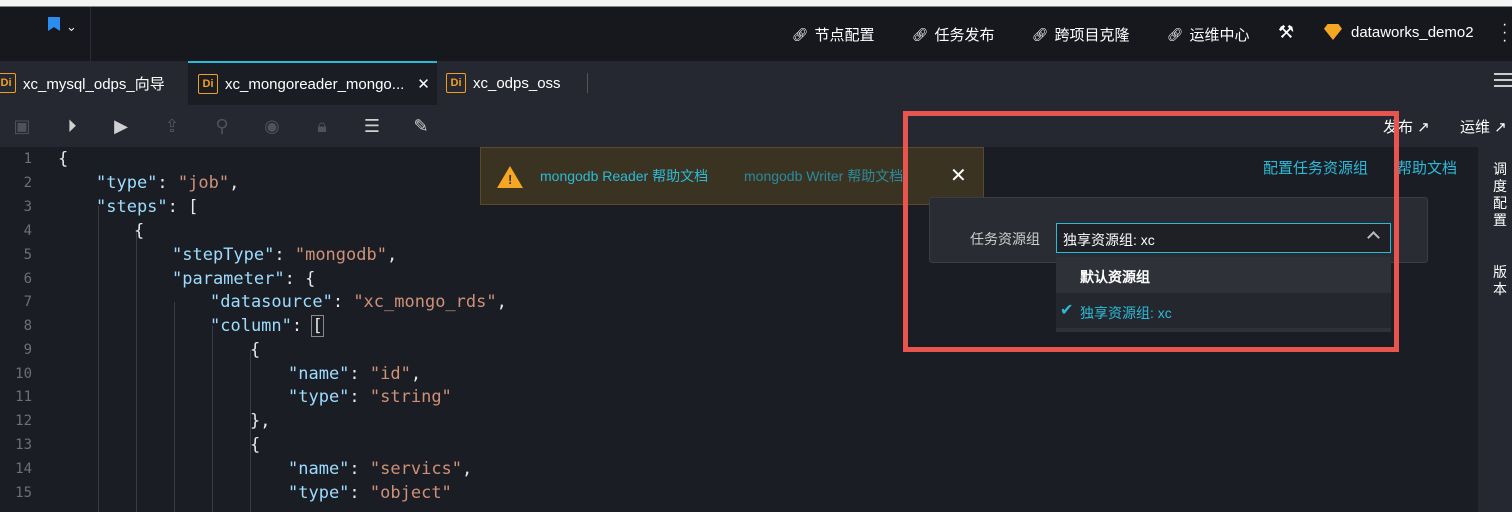 This screenshot has height=512, width=1512. I want to click on chevron-down-icon: ⌄, so click(71, 27).